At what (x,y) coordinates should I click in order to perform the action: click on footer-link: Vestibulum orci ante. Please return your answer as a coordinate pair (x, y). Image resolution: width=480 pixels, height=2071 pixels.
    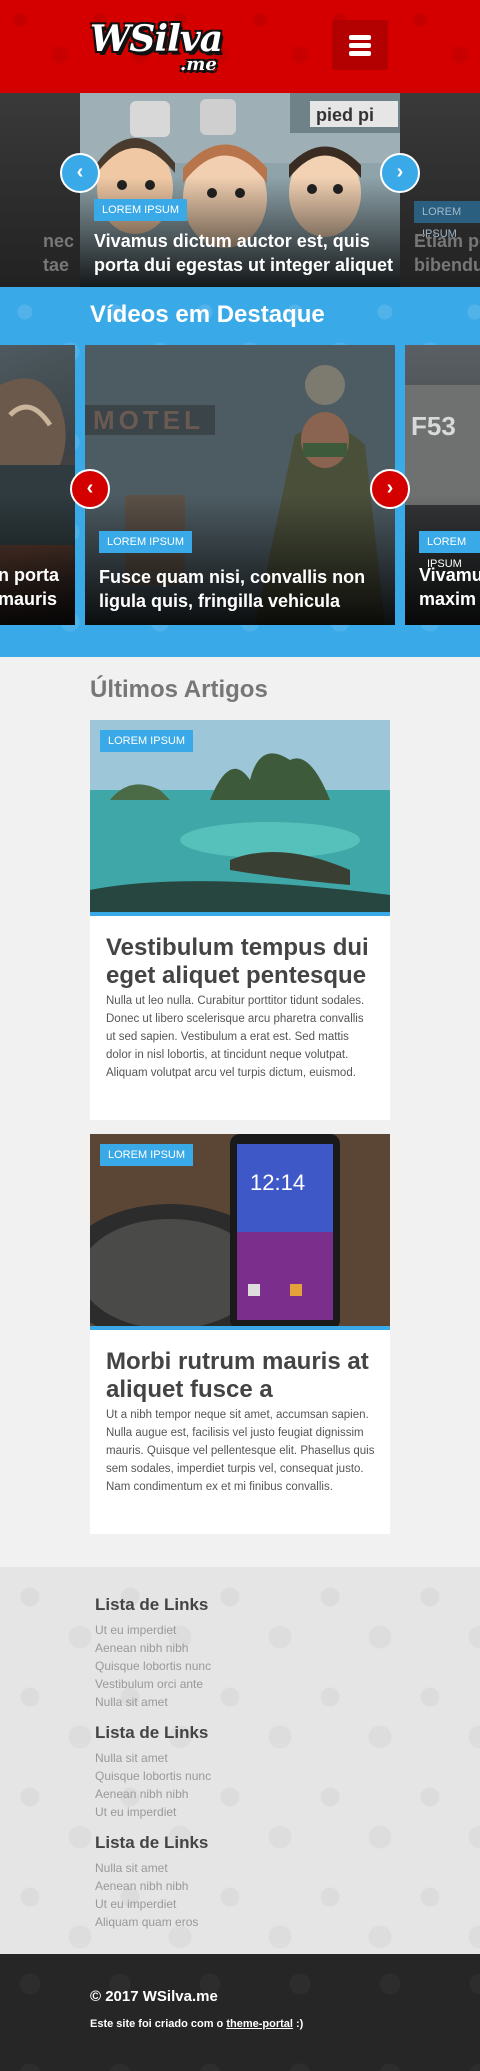
    Looking at the image, I should click on (245, 1684).